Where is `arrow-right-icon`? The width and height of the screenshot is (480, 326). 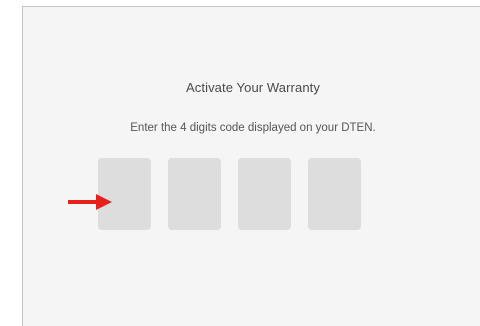 arrow-right-icon is located at coordinates (90, 202).